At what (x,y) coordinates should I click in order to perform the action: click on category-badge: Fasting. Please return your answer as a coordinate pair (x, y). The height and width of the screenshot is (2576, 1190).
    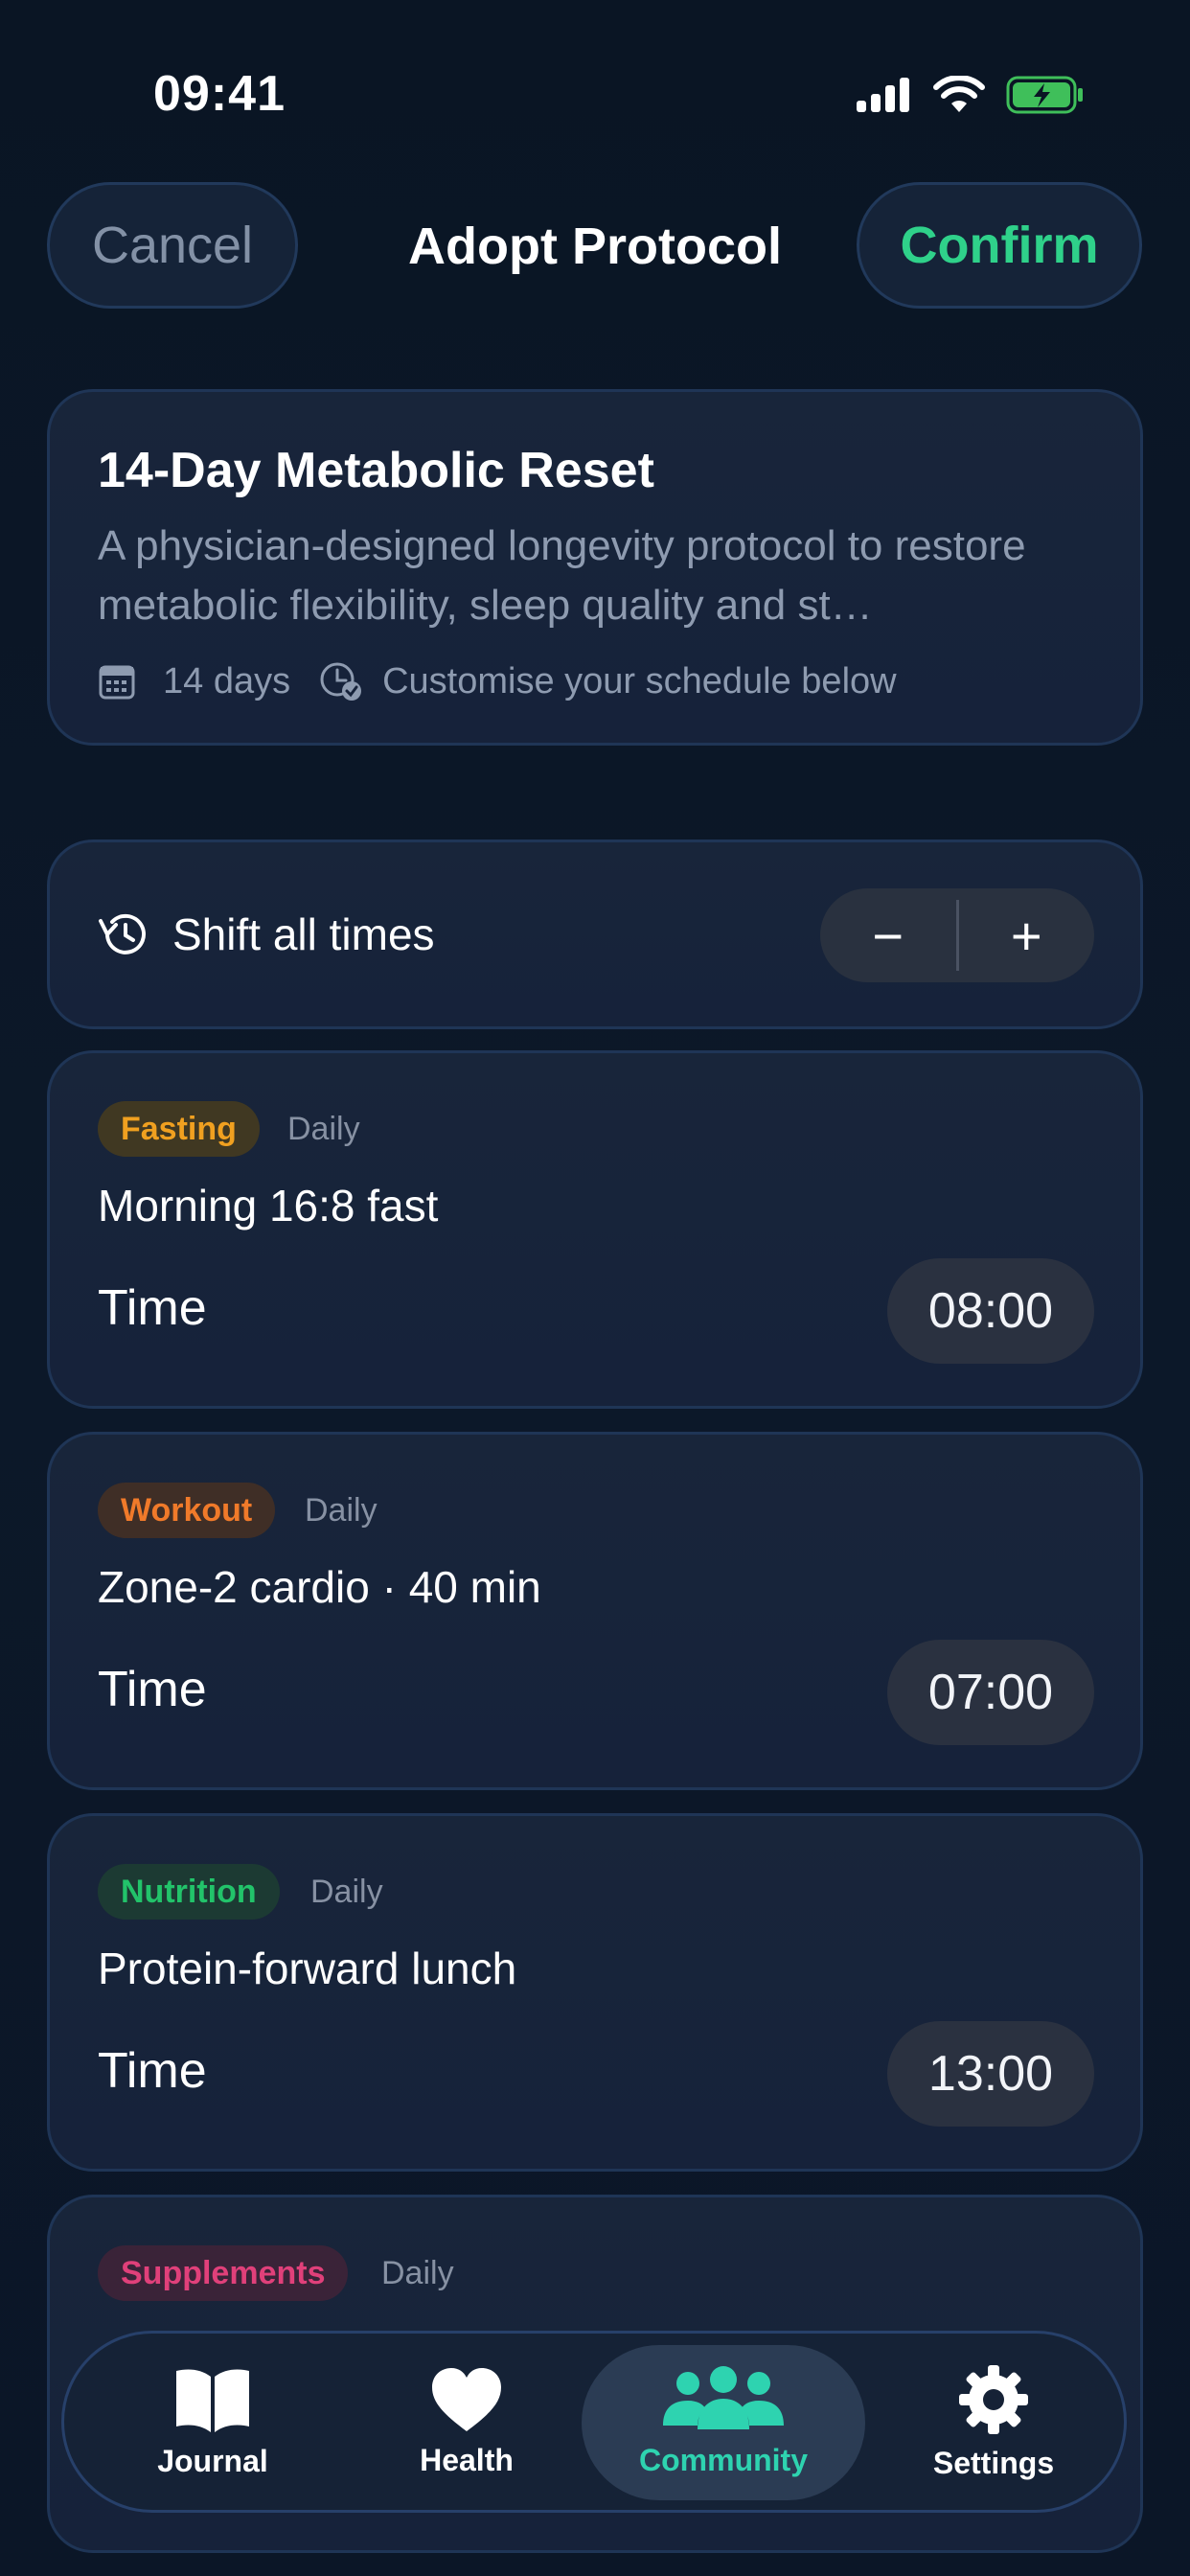
    Looking at the image, I should click on (179, 1129).